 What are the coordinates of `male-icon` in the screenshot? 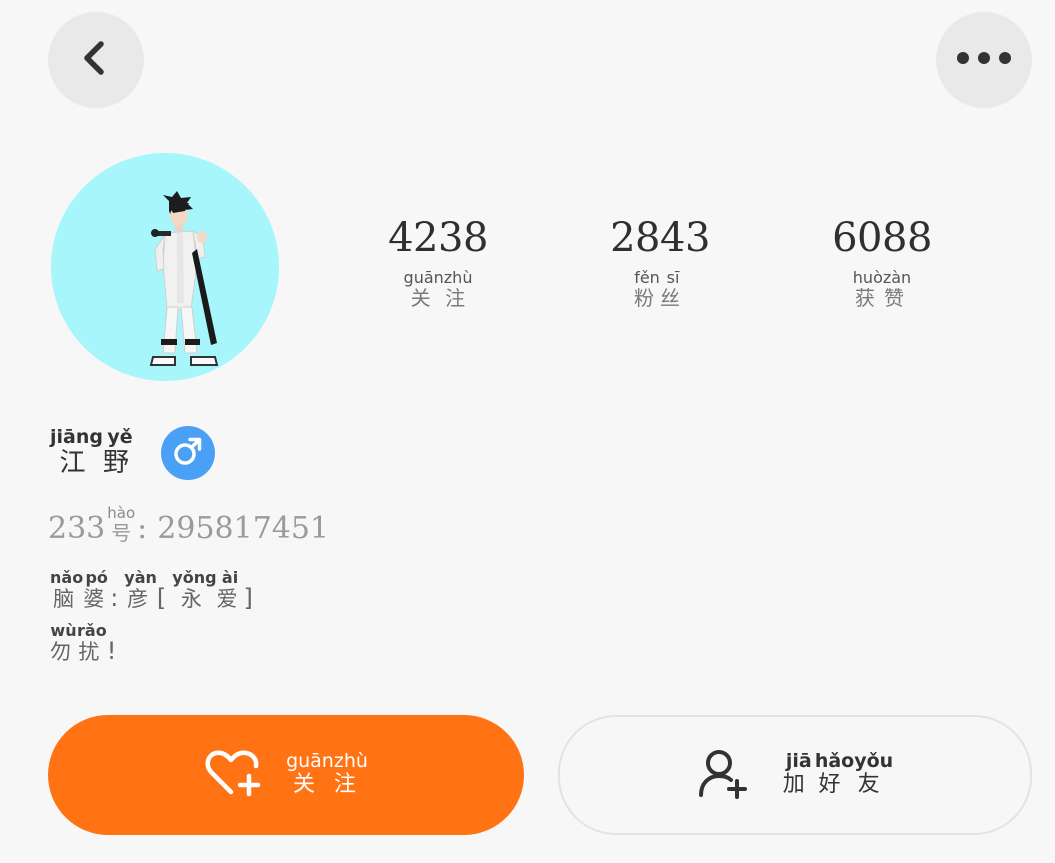 It's located at (188, 453).